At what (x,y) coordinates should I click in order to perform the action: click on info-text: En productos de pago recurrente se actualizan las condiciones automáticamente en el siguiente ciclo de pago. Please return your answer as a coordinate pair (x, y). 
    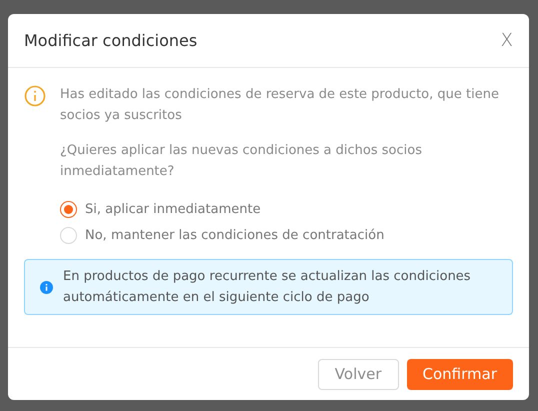
    Looking at the image, I should click on (267, 287).